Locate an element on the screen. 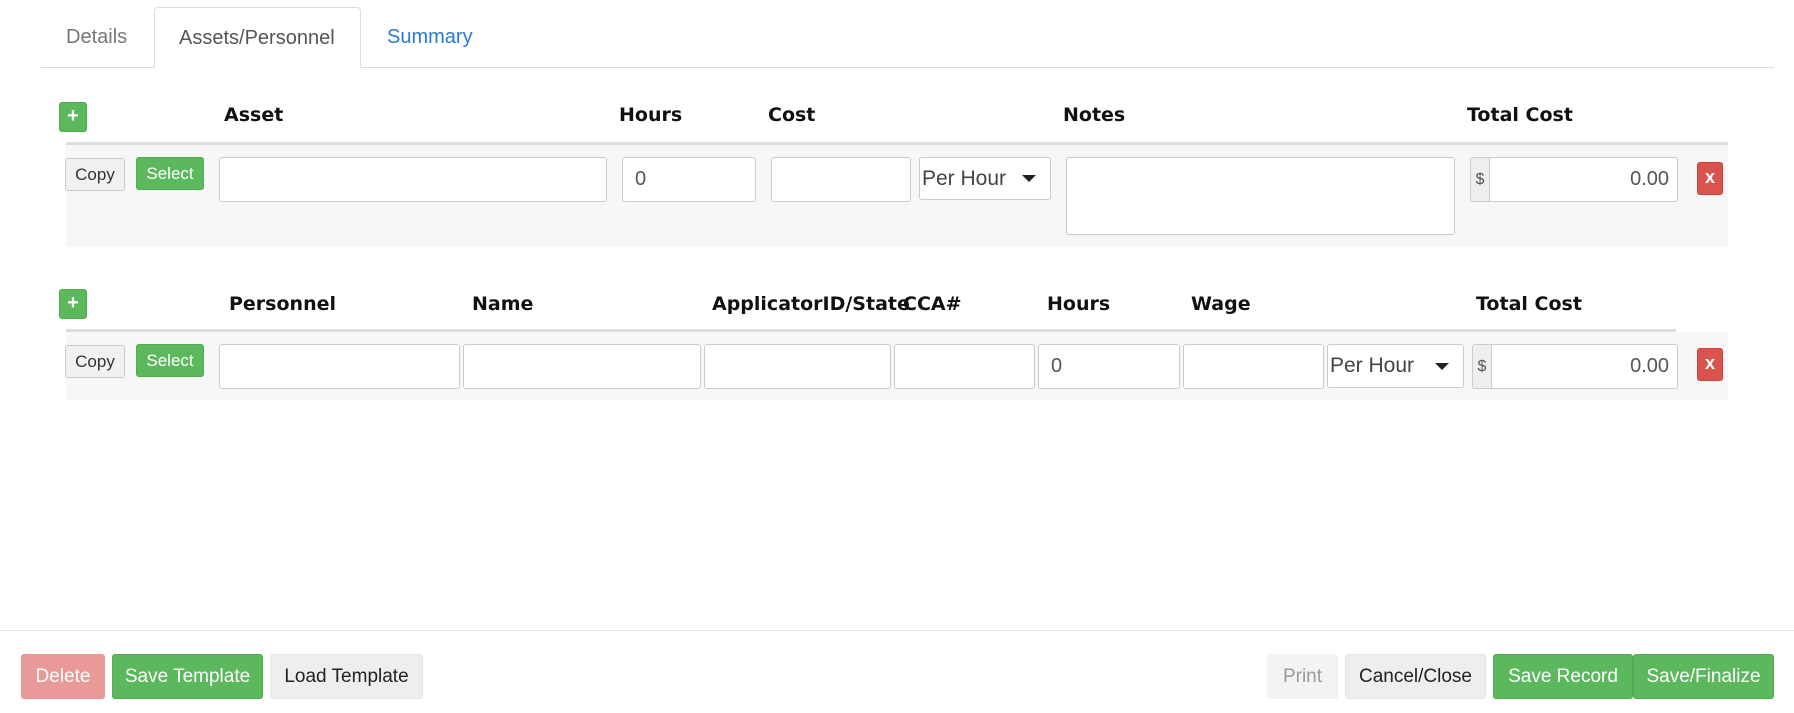 This screenshot has height=713, width=1794. asset-rate-unit-value: Per Hour is located at coordinates (964, 178).